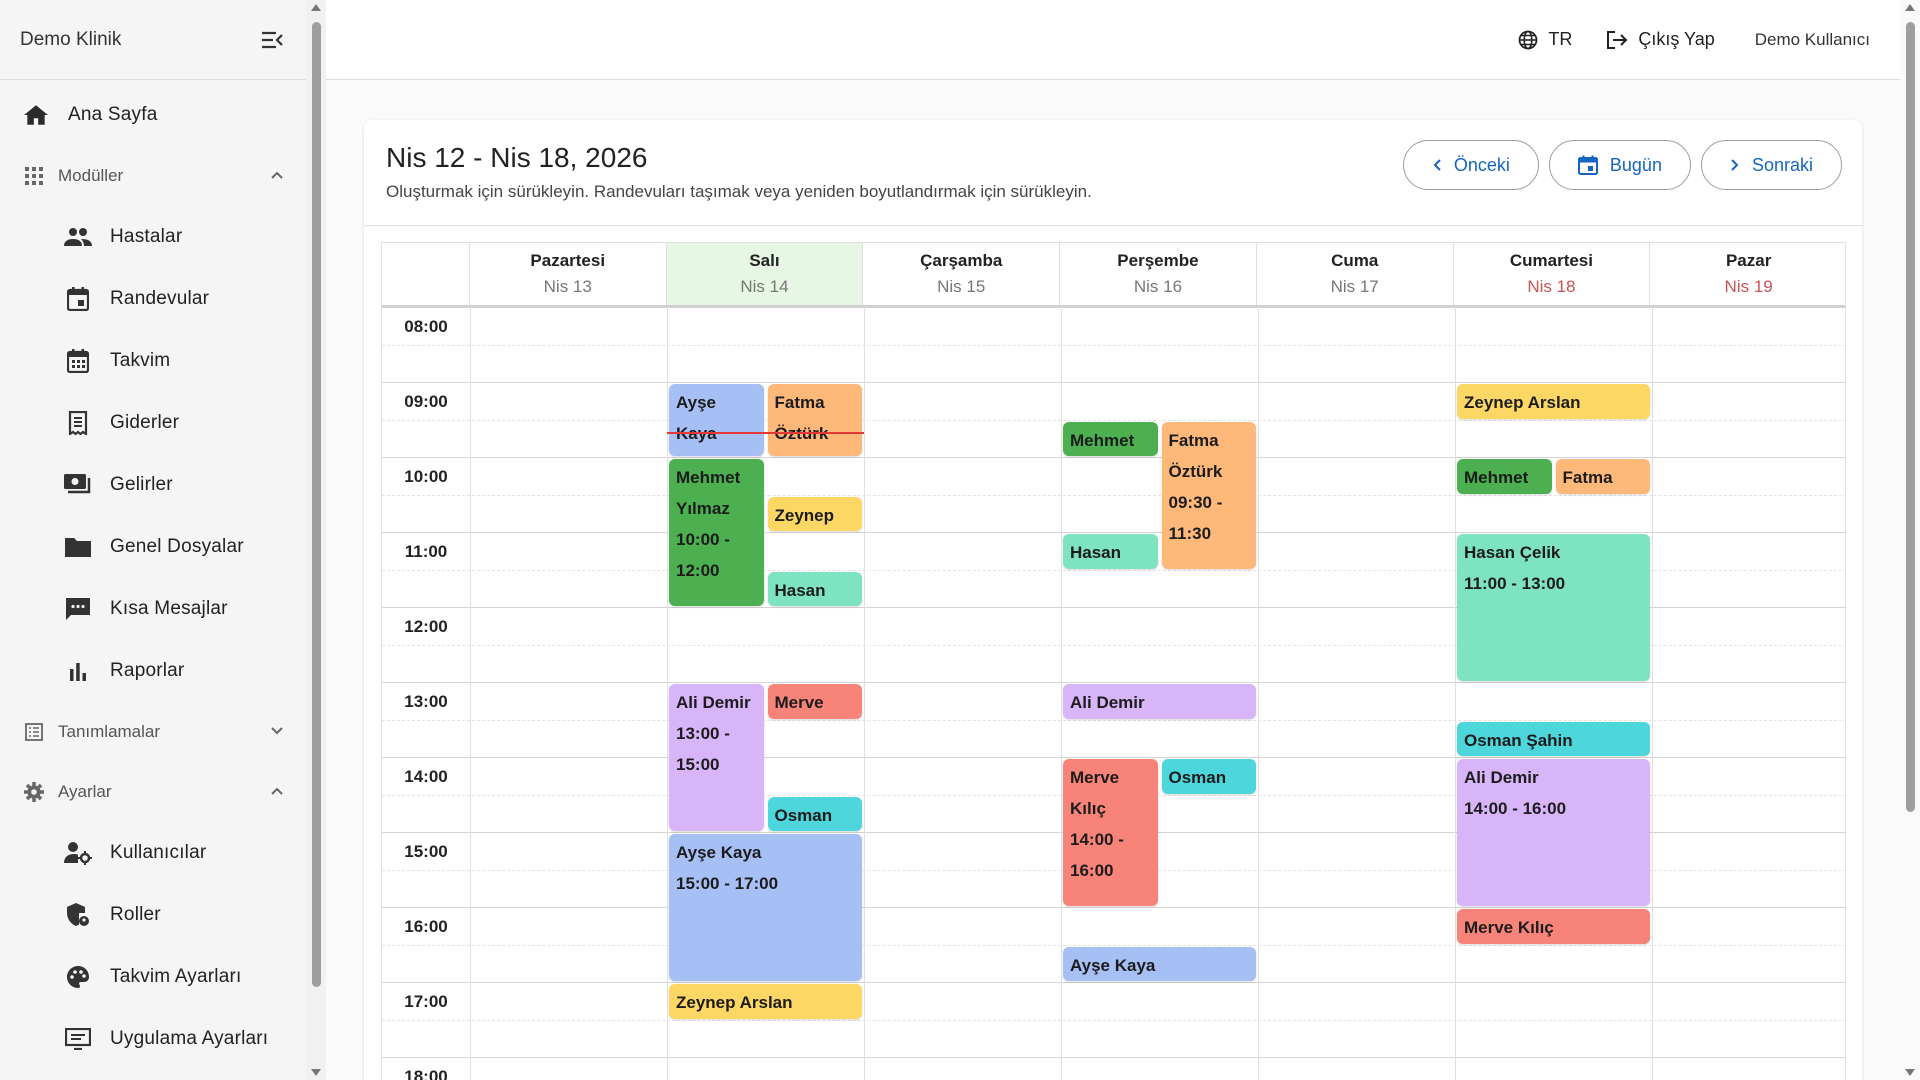  Describe the element at coordinates (814, 420) in the screenshot. I see `appointment-event: FatmaÖztürk09:00 - 10:00` at that location.